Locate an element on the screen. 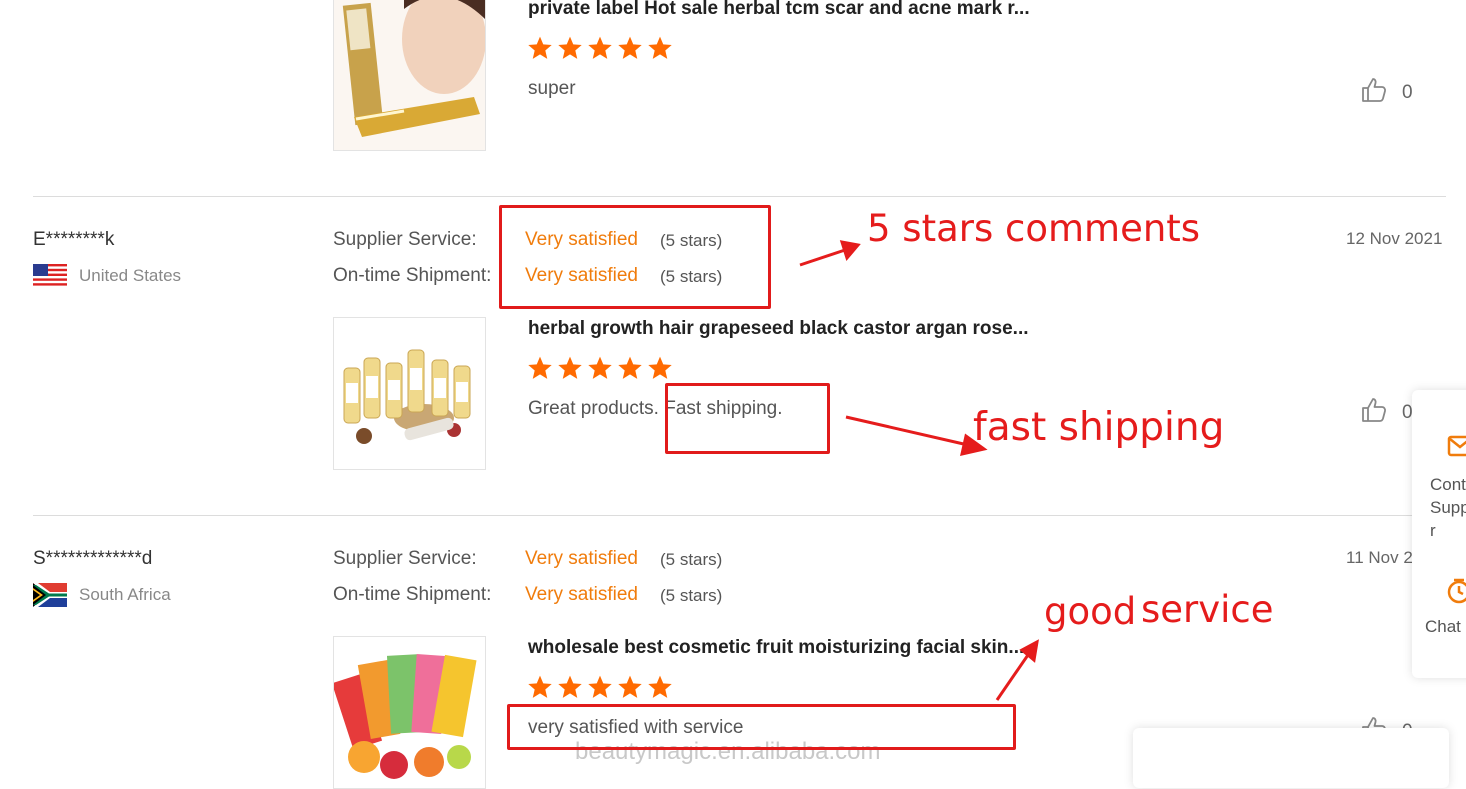 This screenshot has width=1466, height=789. annotation-stars-comments: 5 stars comments is located at coordinates (1034, 228).